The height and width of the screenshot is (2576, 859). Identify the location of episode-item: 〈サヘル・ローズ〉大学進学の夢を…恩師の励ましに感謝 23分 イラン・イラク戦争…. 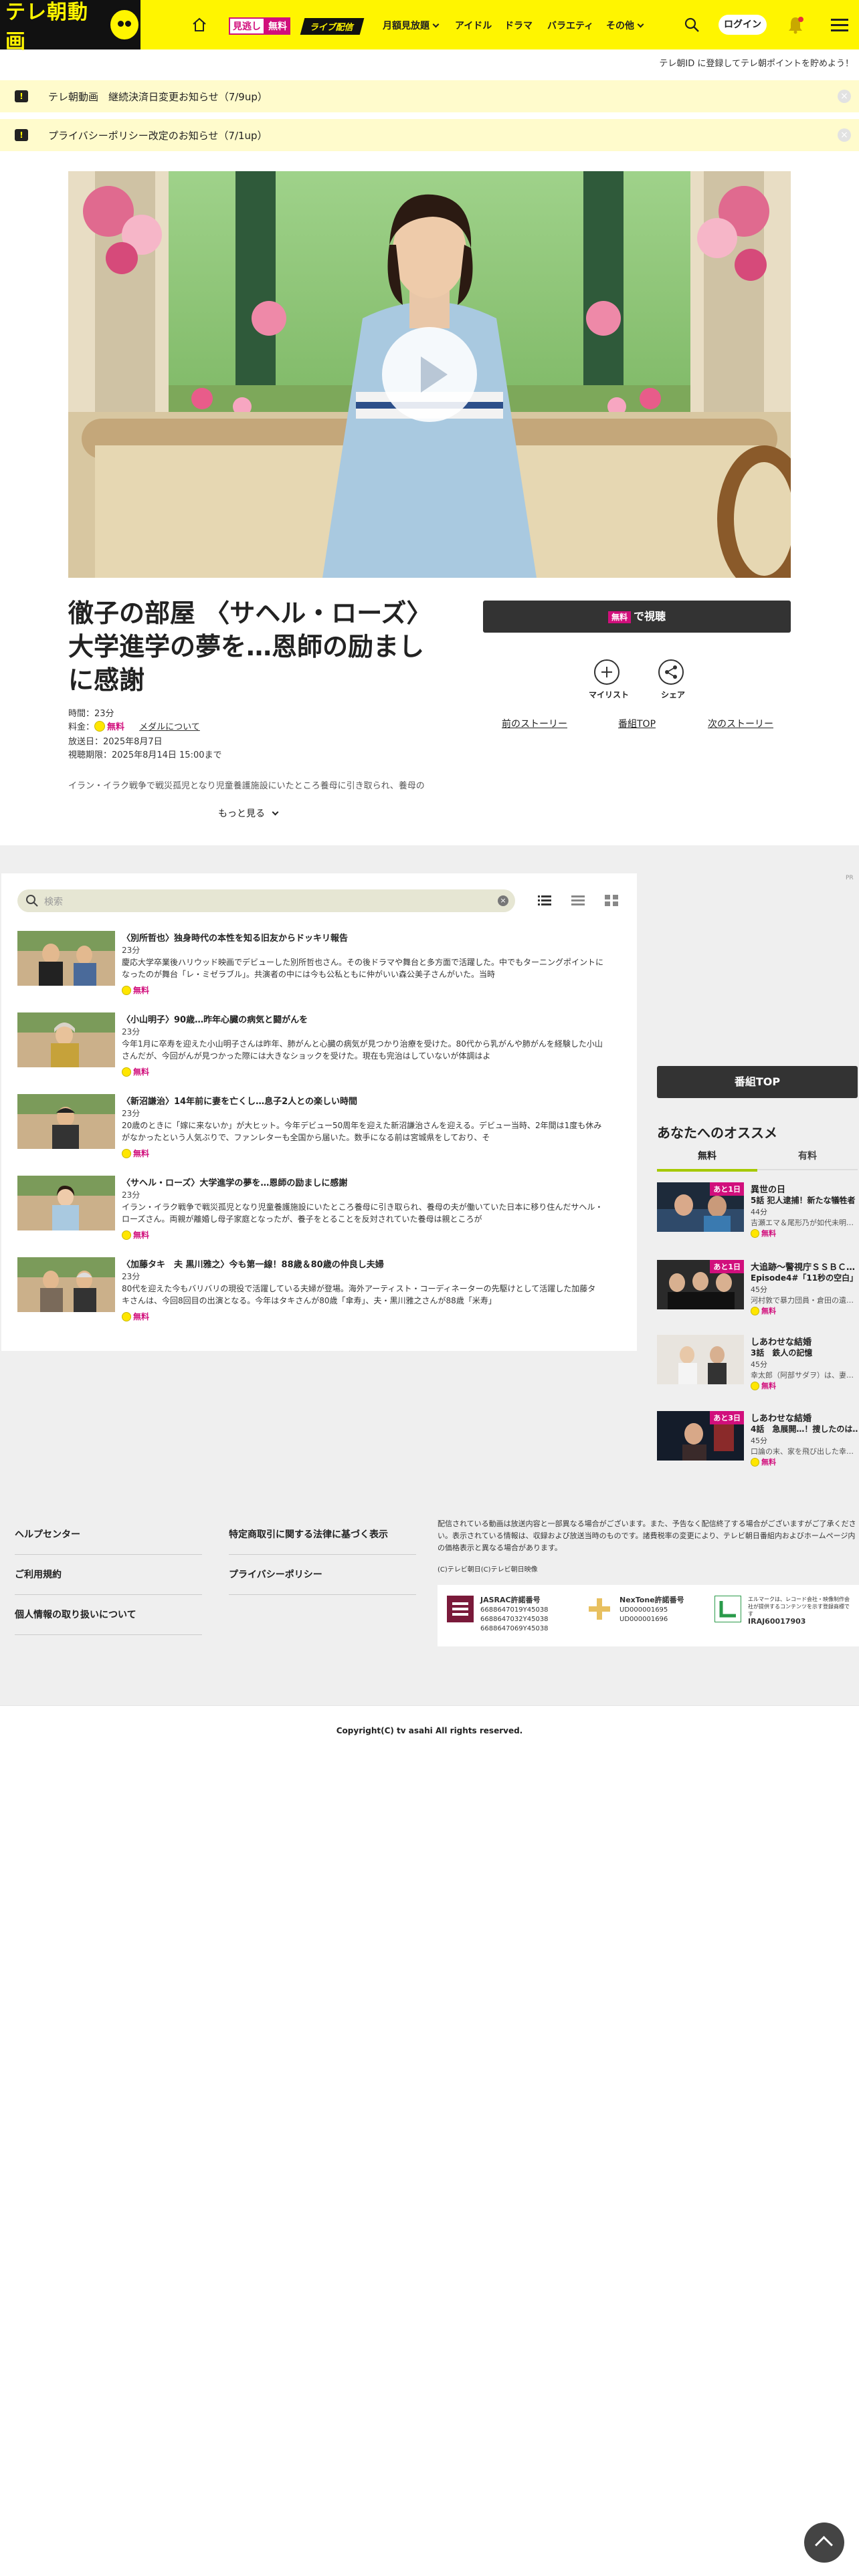
(318, 1212).